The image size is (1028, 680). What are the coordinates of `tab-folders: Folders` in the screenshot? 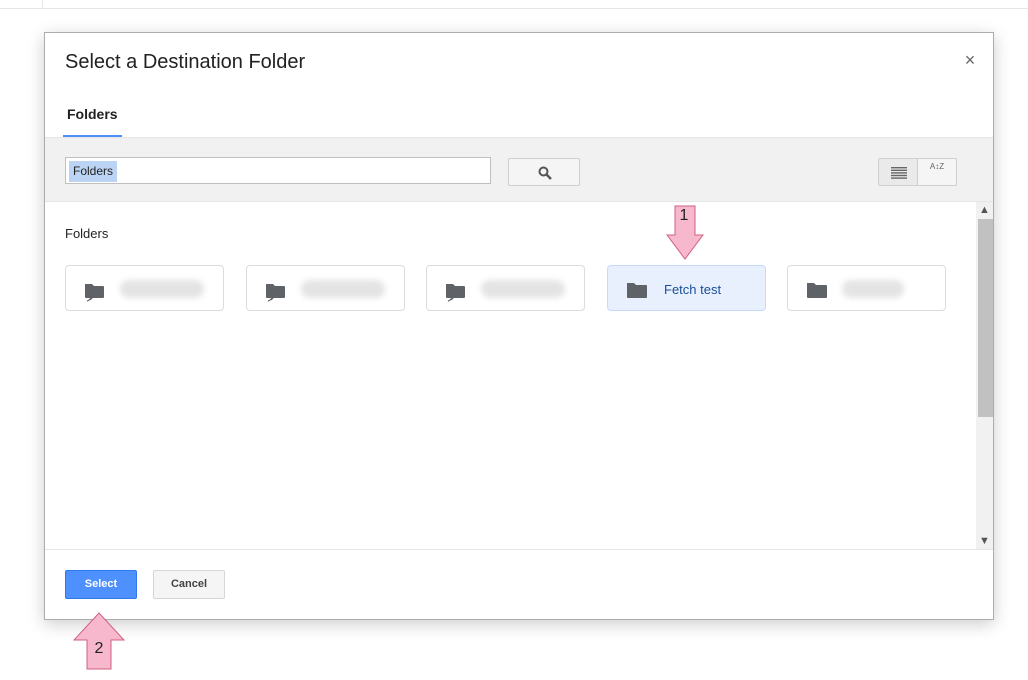 It's located at (92, 120).